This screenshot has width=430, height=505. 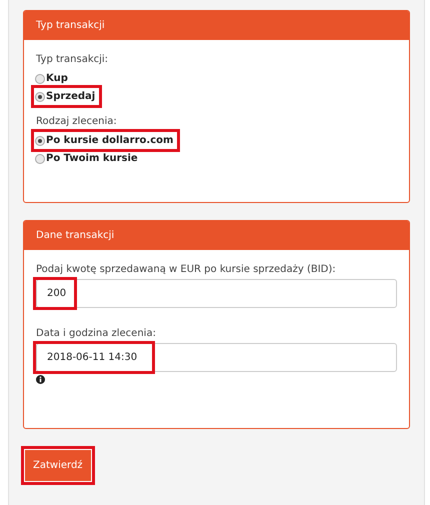 I want to click on radio-option: Po kursie dollarro.com, so click(x=105, y=140).